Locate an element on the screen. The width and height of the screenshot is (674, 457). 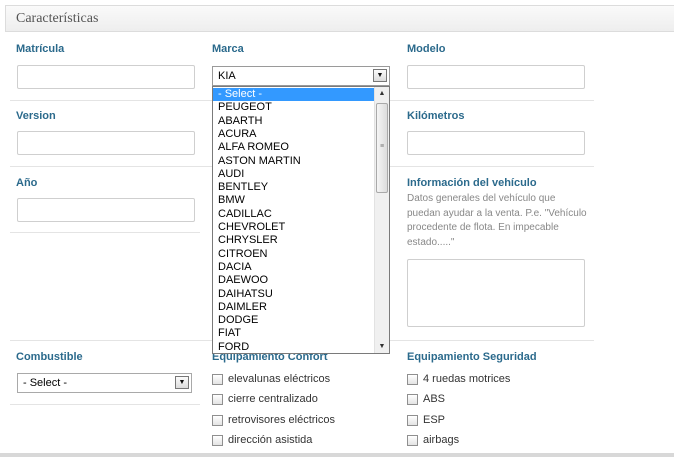
checkbox-label: 4 ruedas motrices is located at coordinates (467, 379).